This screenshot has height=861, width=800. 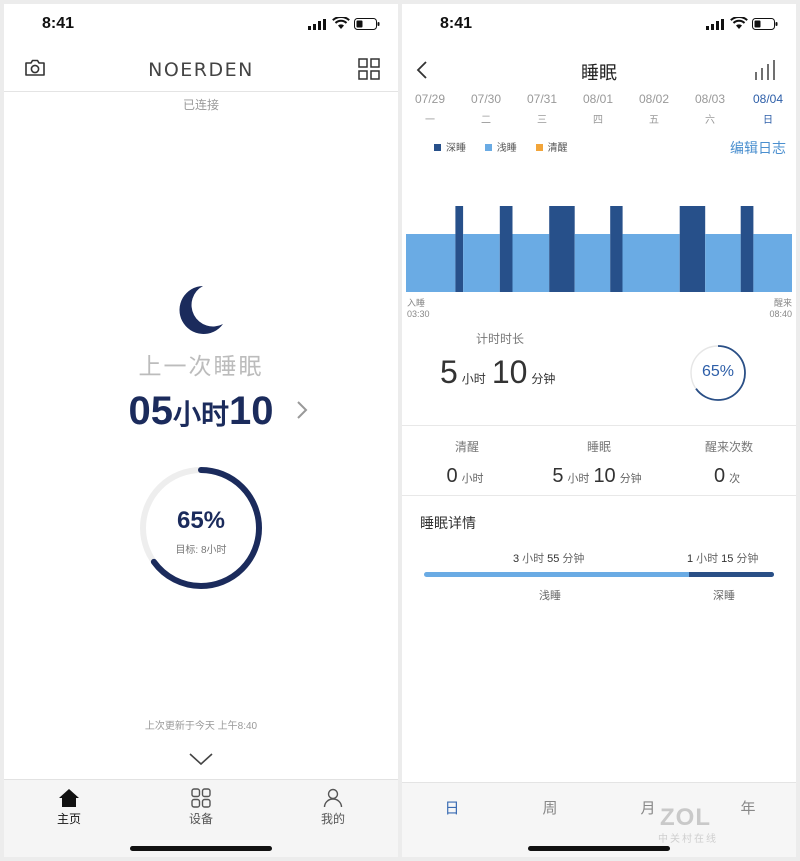 What do you see at coordinates (448, 523) in the screenshot?
I see `sleep-detail-title: 睡眠详情` at bounding box center [448, 523].